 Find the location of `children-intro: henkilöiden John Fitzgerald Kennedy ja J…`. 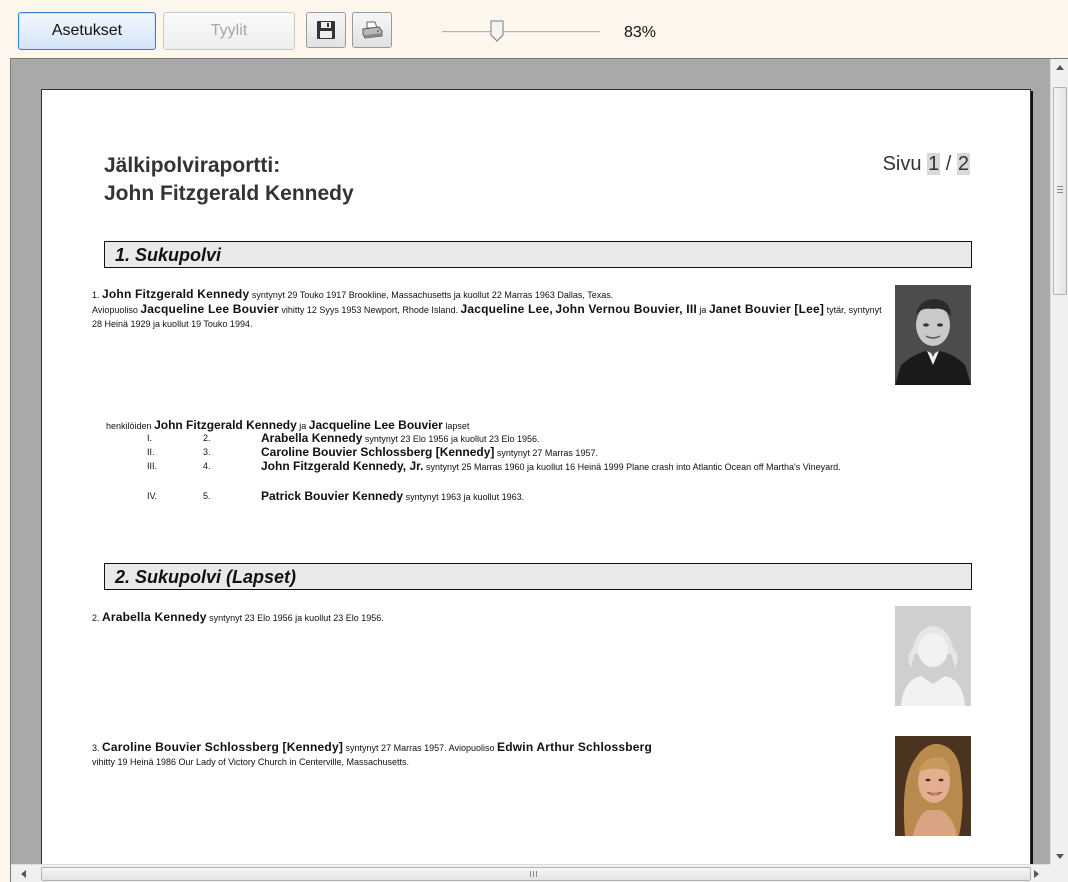

children-intro: henkilöiden John Fitzgerald Kennedy ja J… is located at coordinates (288, 425).